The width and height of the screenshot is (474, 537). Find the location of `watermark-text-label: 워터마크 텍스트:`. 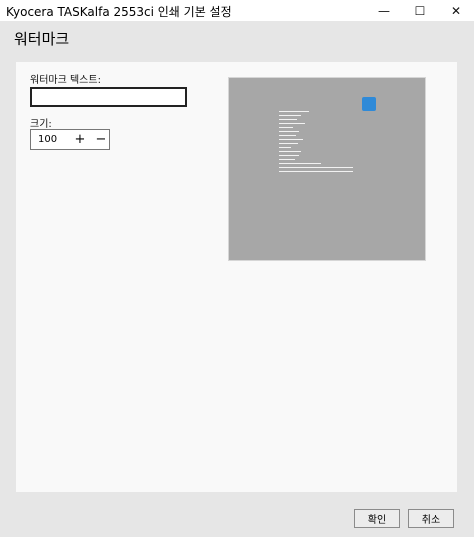

watermark-text-label: 워터마크 텍스트: is located at coordinates (65, 80).